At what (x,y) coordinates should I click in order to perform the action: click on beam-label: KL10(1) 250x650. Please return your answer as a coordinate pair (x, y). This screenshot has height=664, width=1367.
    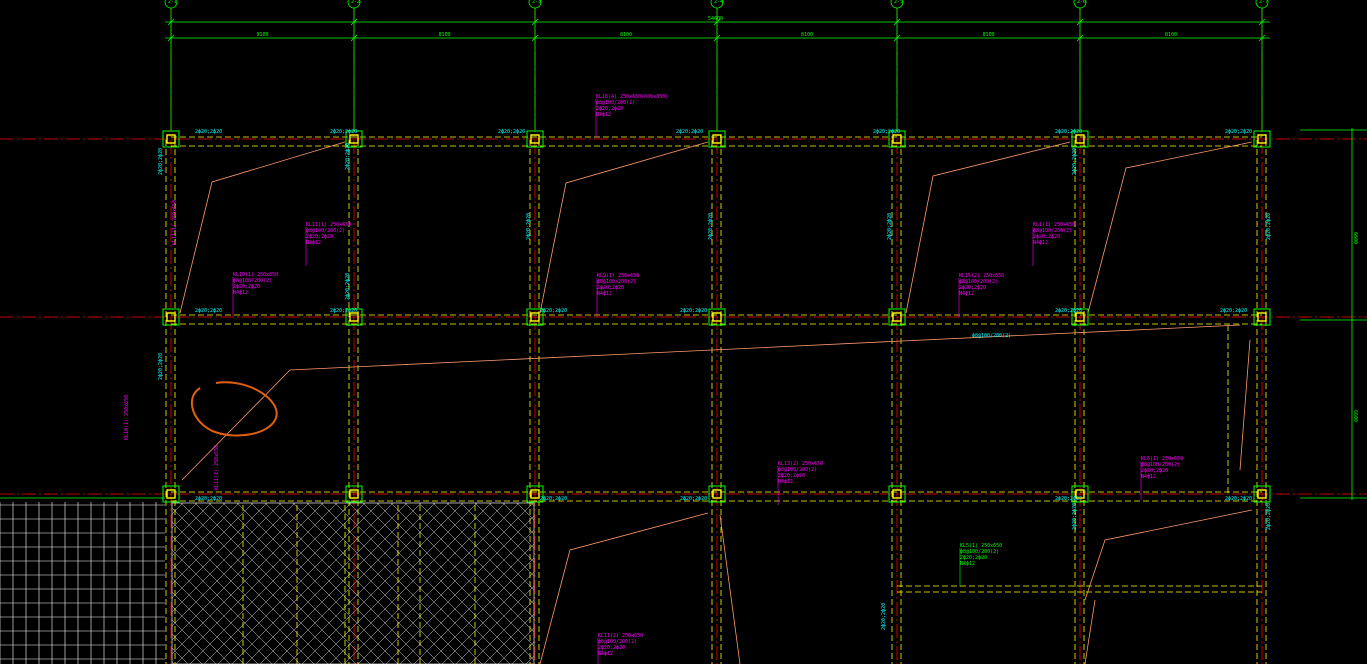
    Looking at the image, I should click on (127, 417).